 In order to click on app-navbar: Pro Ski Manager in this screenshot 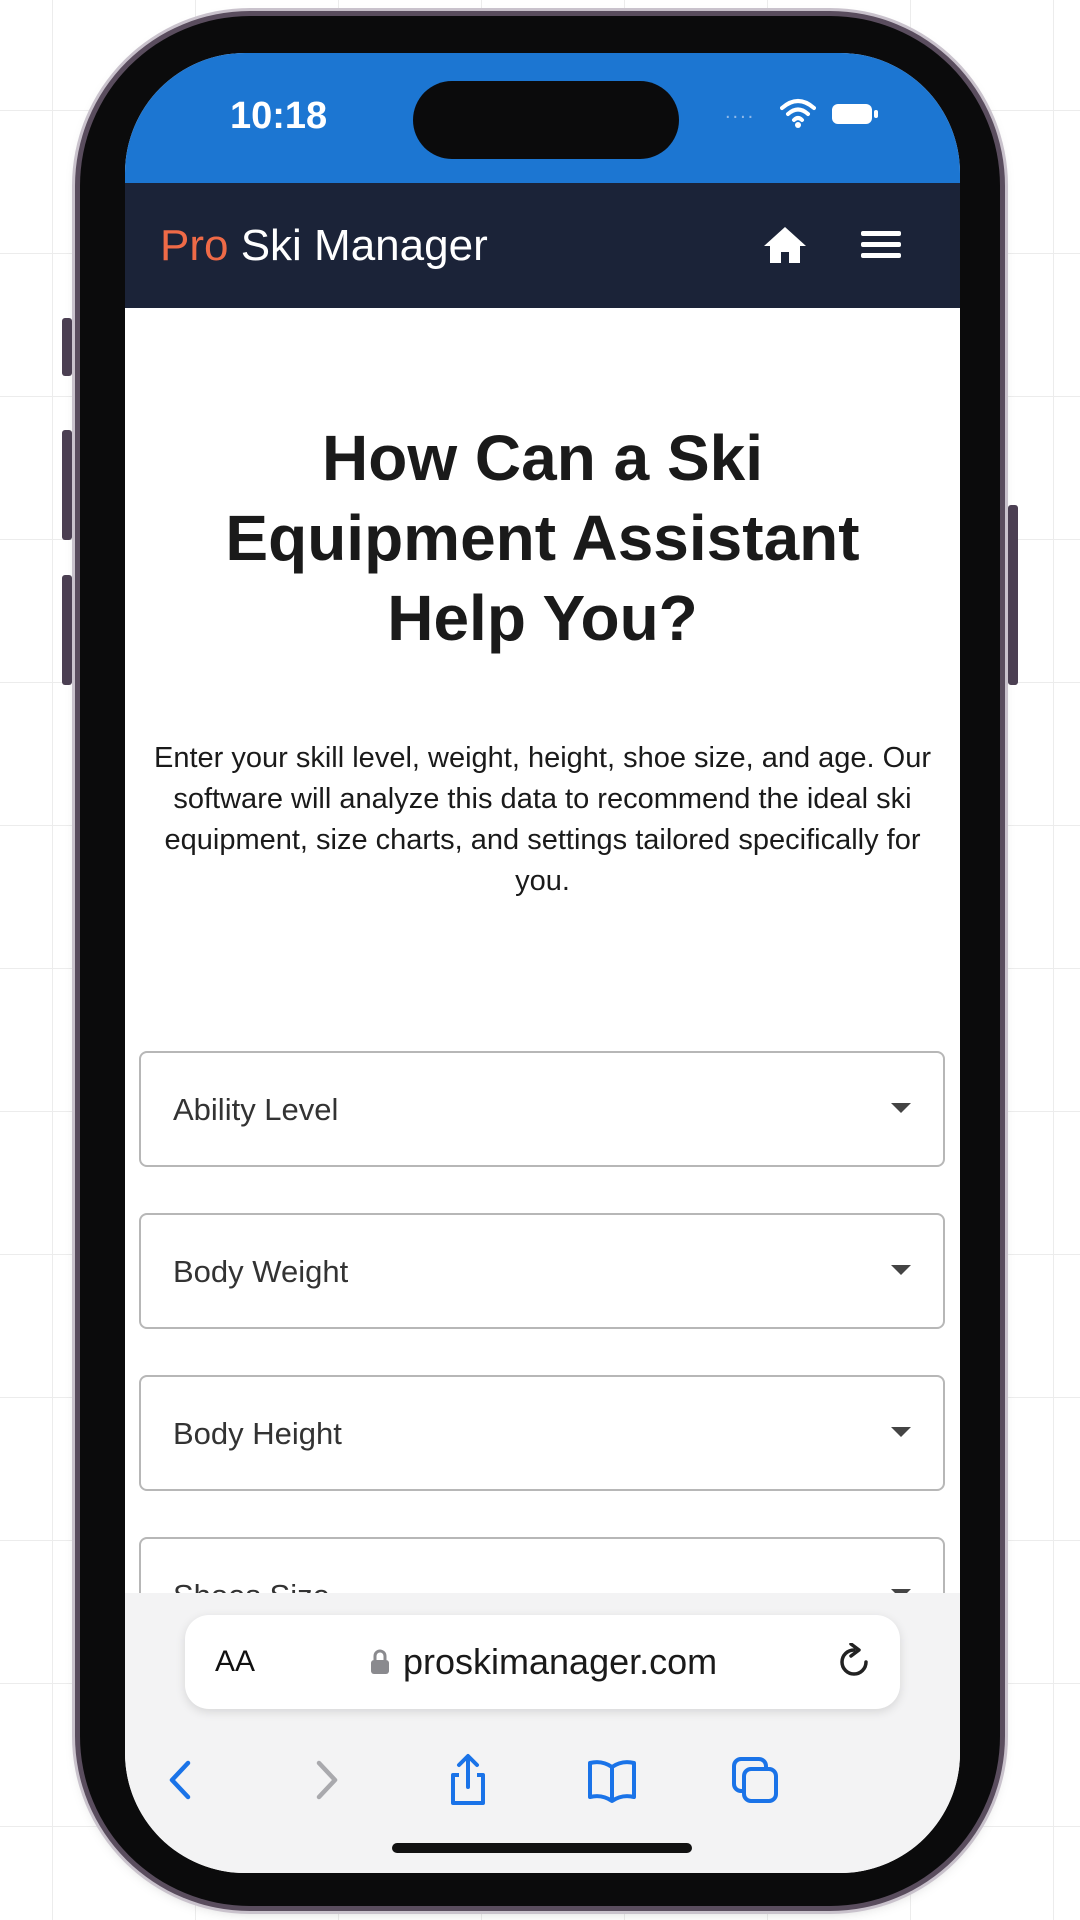, I will do `click(542, 245)`.